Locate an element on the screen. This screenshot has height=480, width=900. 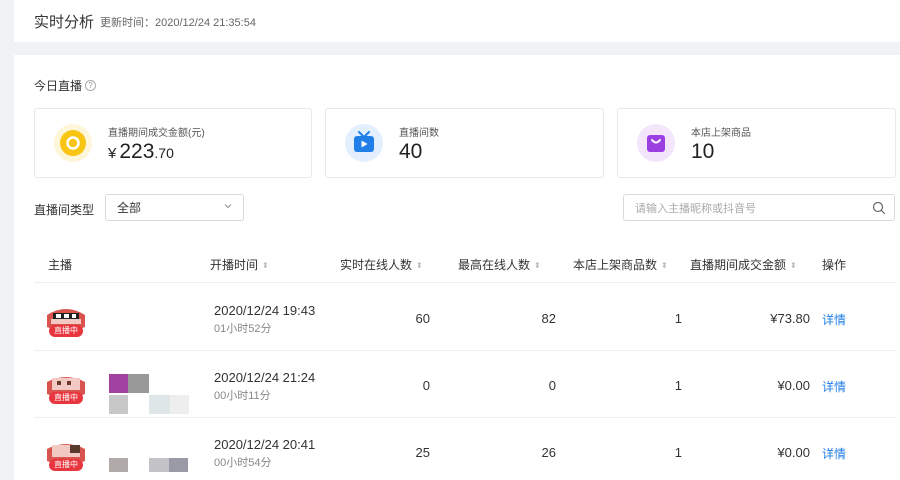
amount-integer: 223 is located at coordinates (137, 151).